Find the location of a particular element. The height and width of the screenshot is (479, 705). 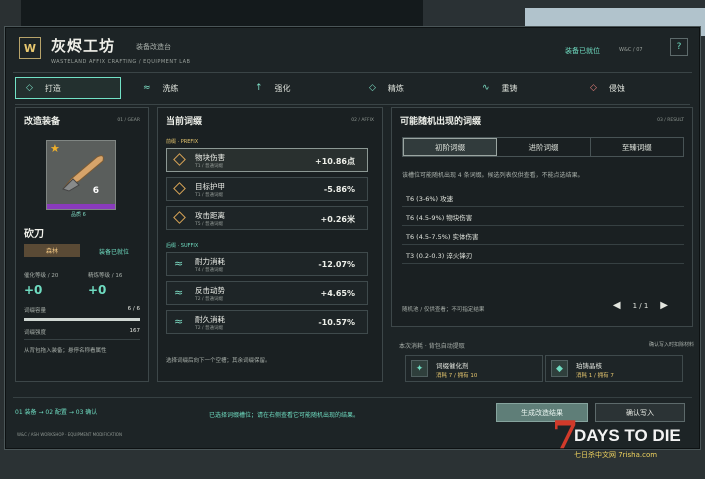

machete-icon is located at coordinates (83, 173).